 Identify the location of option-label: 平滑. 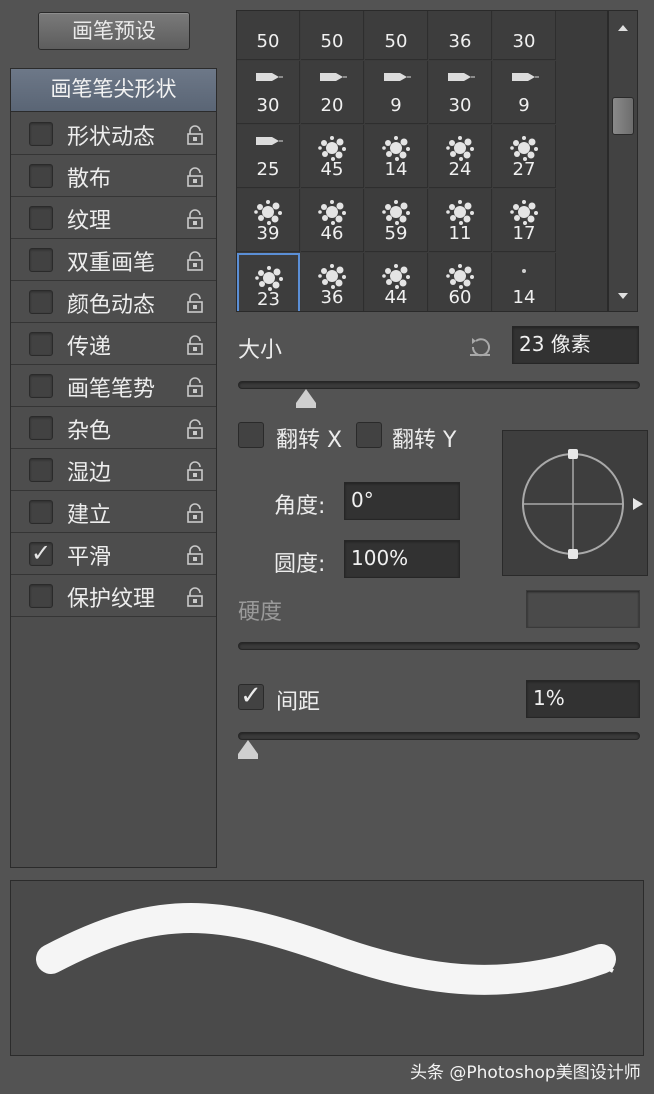
(89, 557).